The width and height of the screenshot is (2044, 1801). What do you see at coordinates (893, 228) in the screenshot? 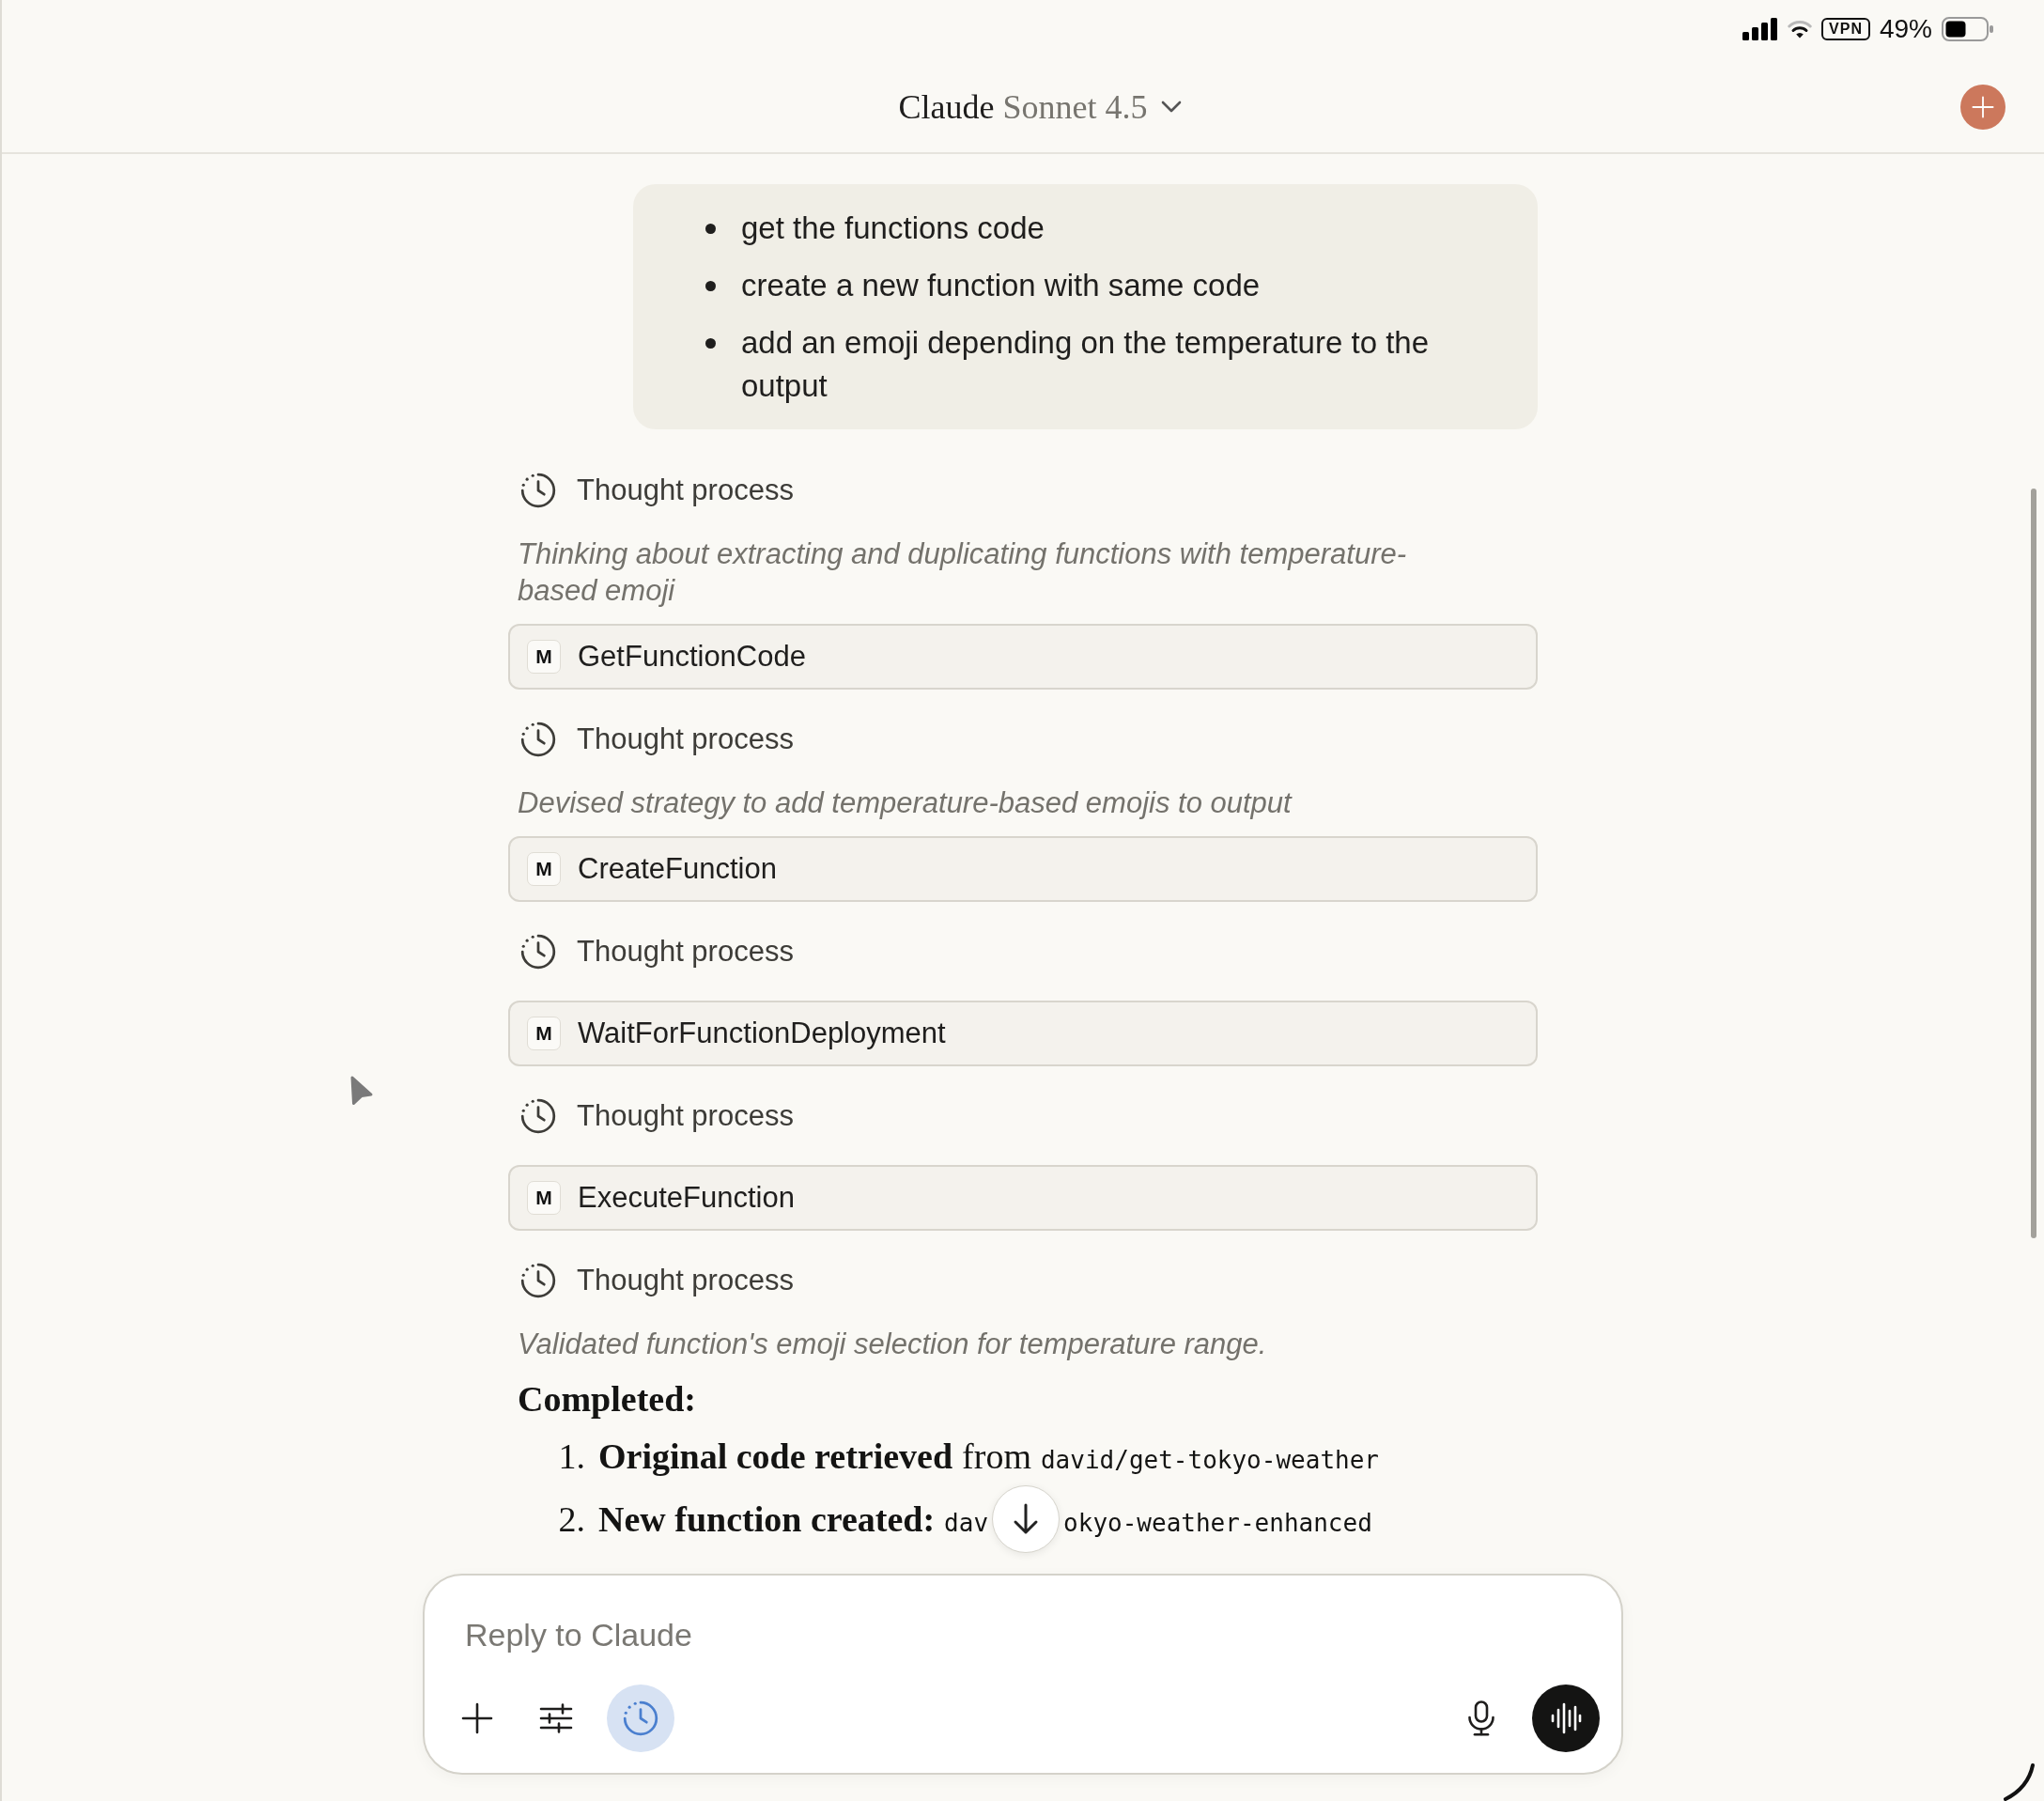
I see `list-item-text: get the functions code` at bounding box center [893, 228].